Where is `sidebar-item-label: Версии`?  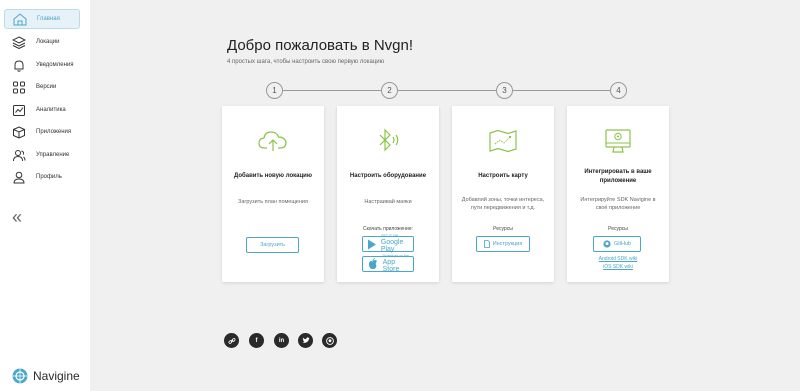
sidebar-item-label: Версии is located at coordinates (46, 87).